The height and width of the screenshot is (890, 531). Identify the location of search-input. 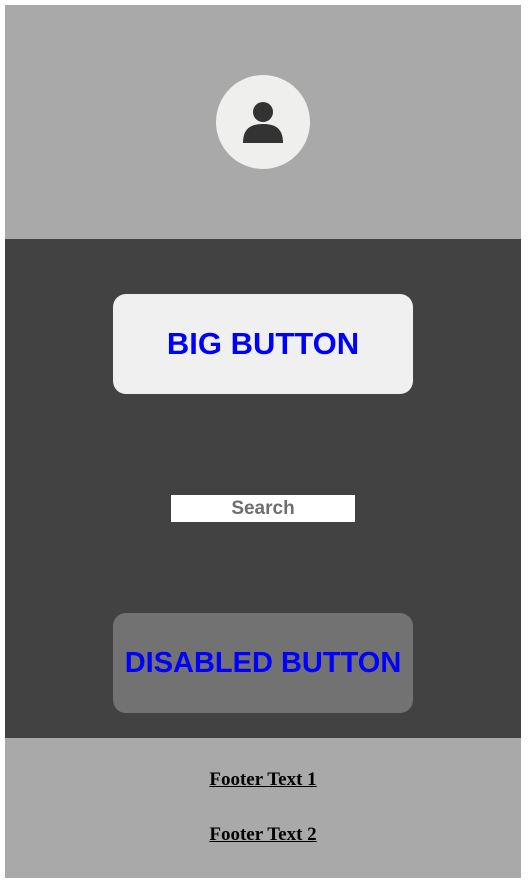
(263, 508).